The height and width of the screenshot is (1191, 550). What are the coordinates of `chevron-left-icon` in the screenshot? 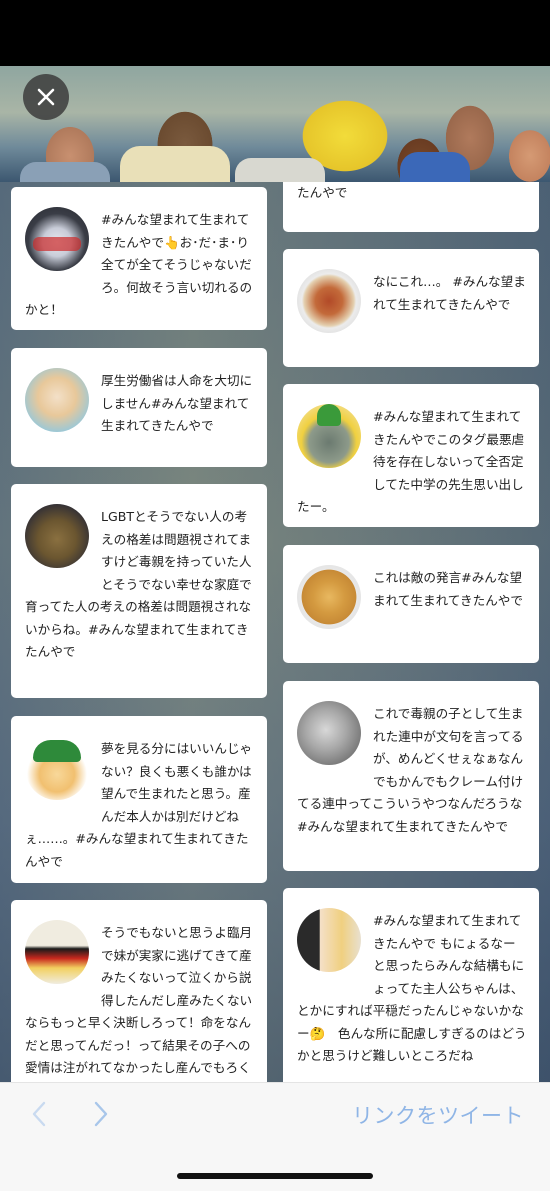 It's located at (39, 1114).